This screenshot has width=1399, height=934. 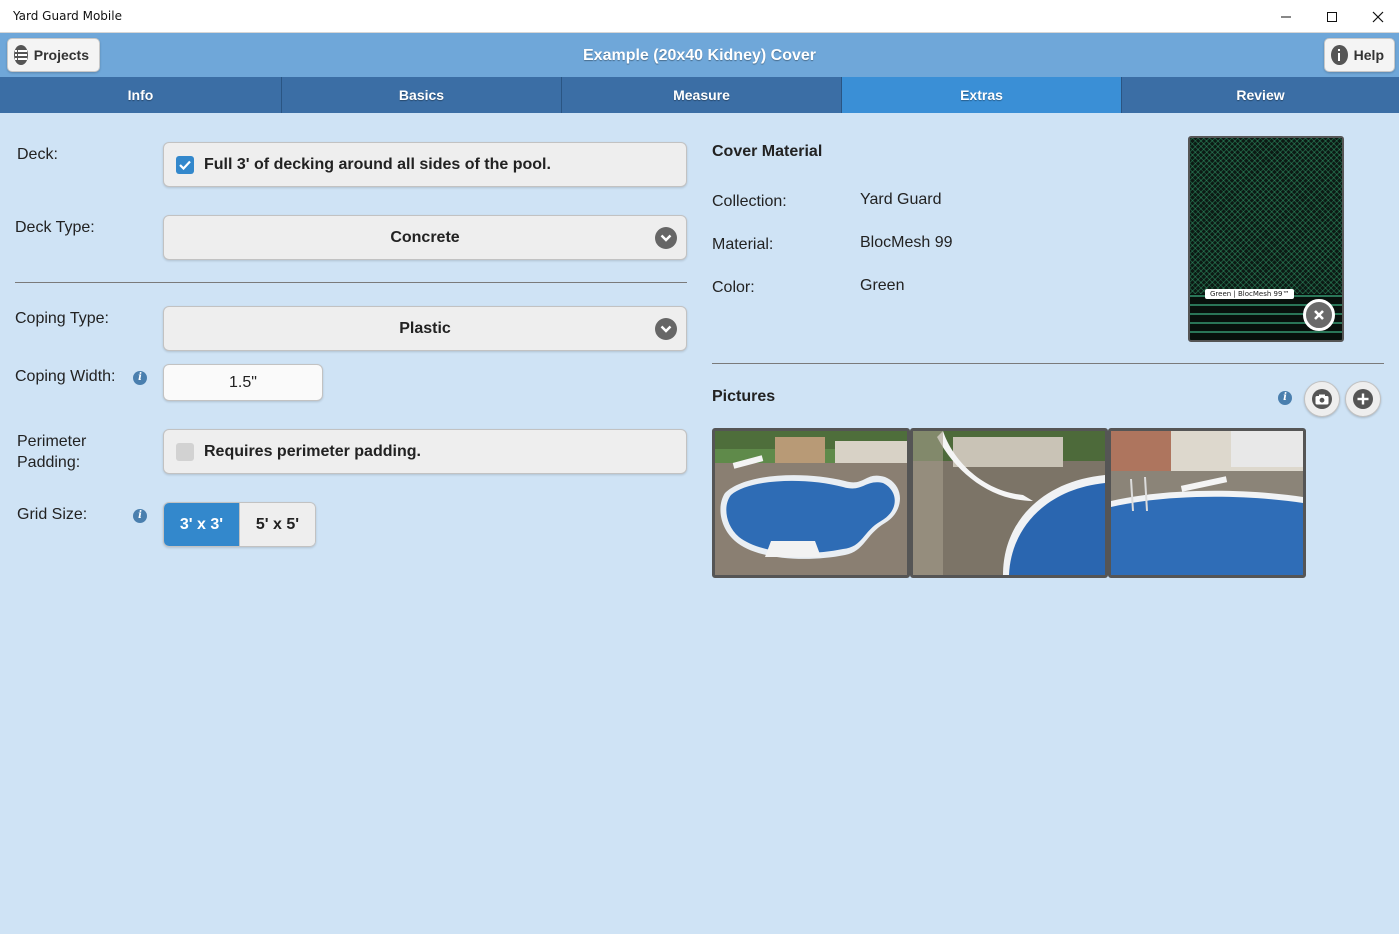 I want to click on collection-value: Yard Guard, so click(x=901, y=199).